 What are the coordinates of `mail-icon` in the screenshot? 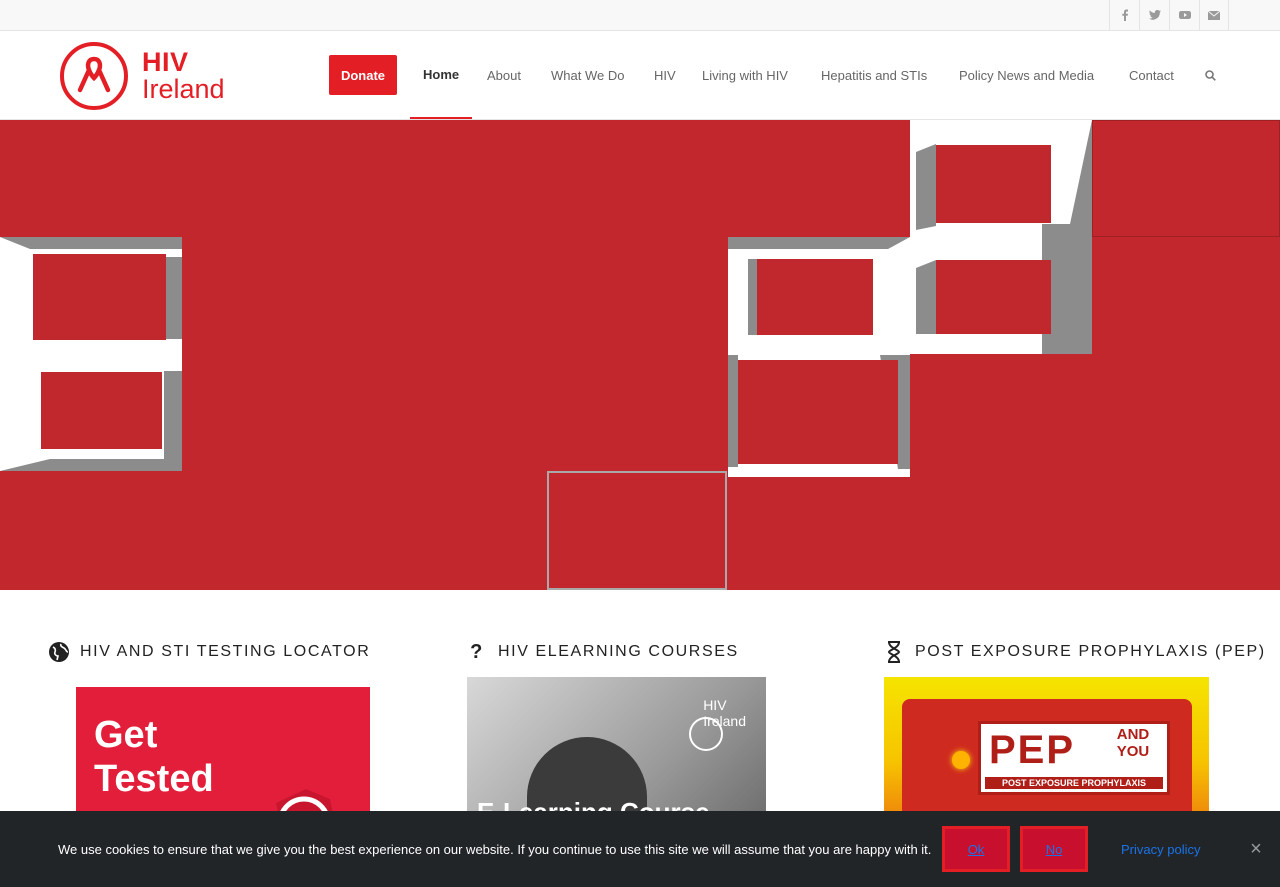 It's located at (1214, 15).